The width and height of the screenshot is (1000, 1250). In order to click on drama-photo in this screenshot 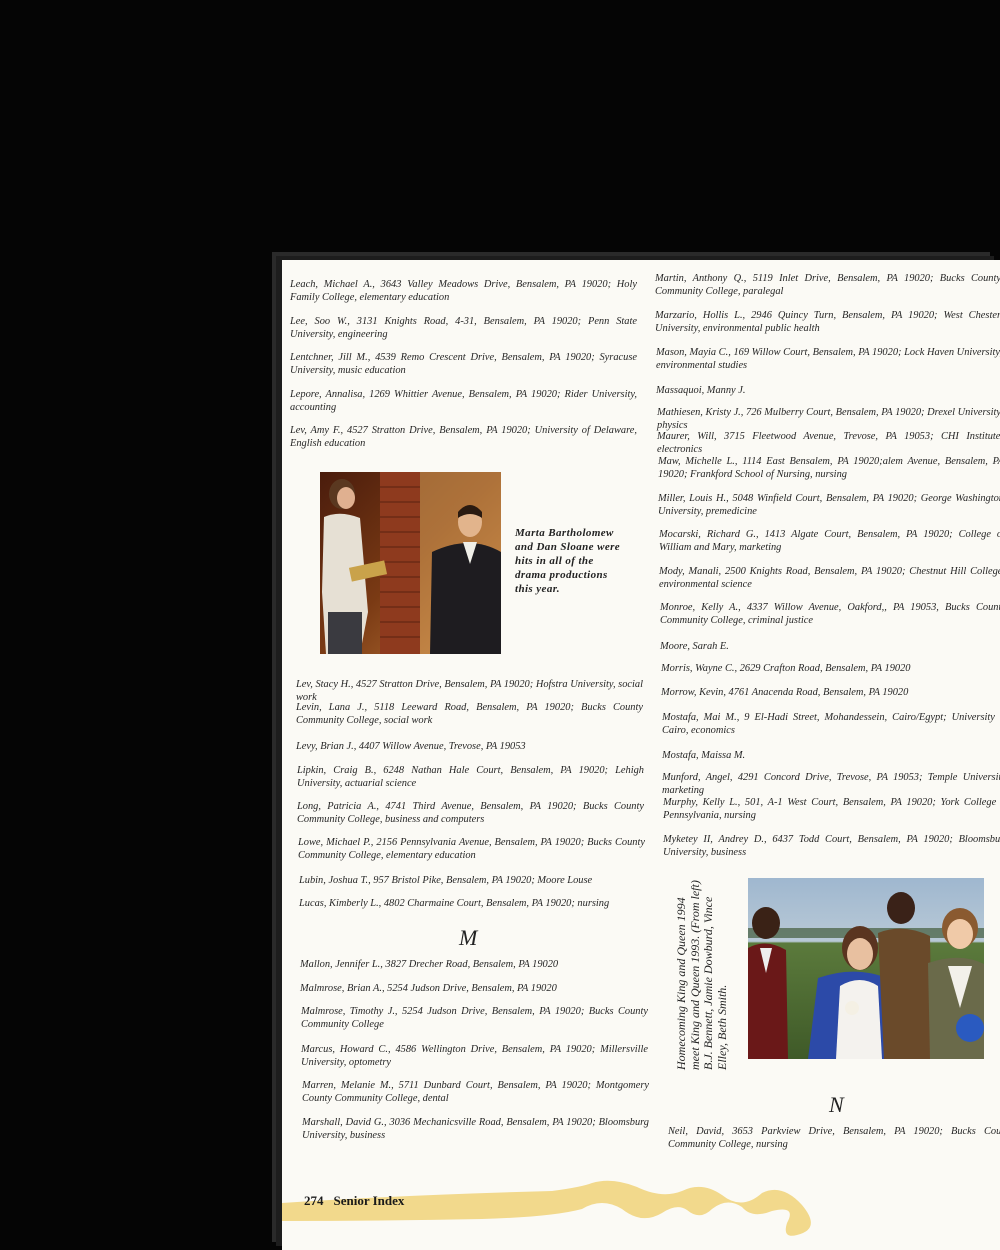, I will do `click(410, 563)`.